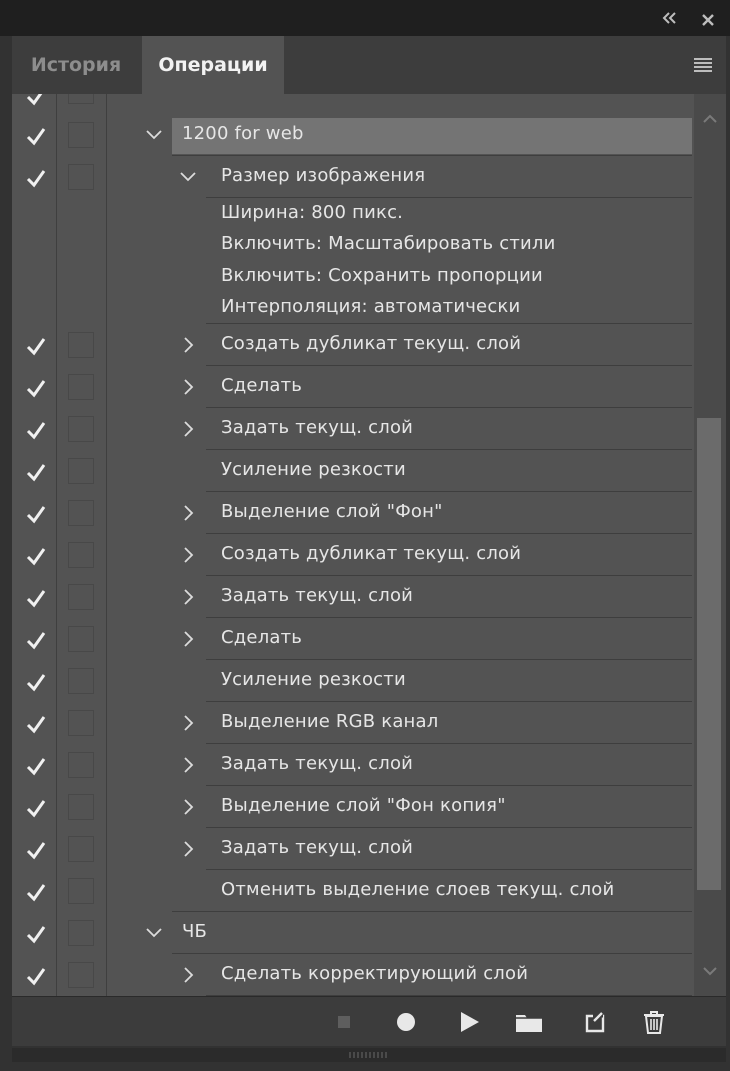  Describe the element at coordinates (353, 135) in the screenshot. I see `action-set-row: 1200 for web` at that location.